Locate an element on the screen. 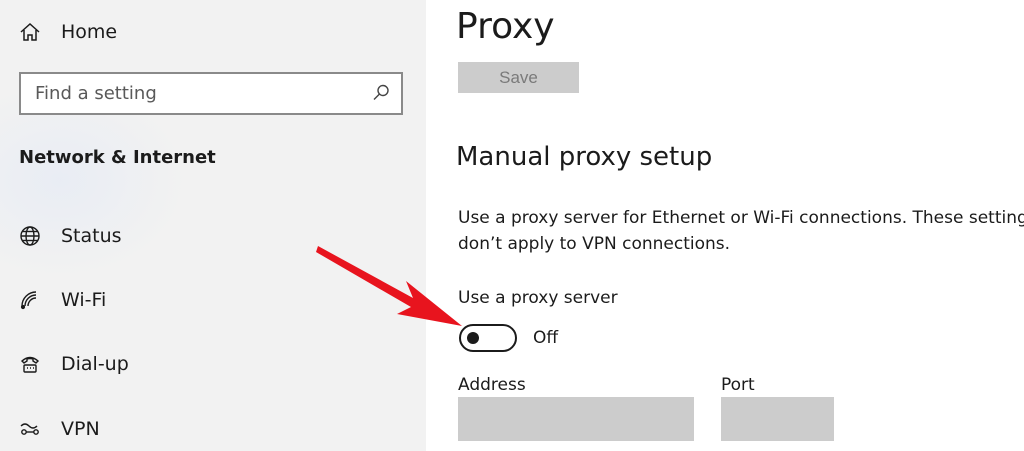 The height and width of the screenshot is (451, 1024). toggle-state: Off is located at coordinates (546, 338).